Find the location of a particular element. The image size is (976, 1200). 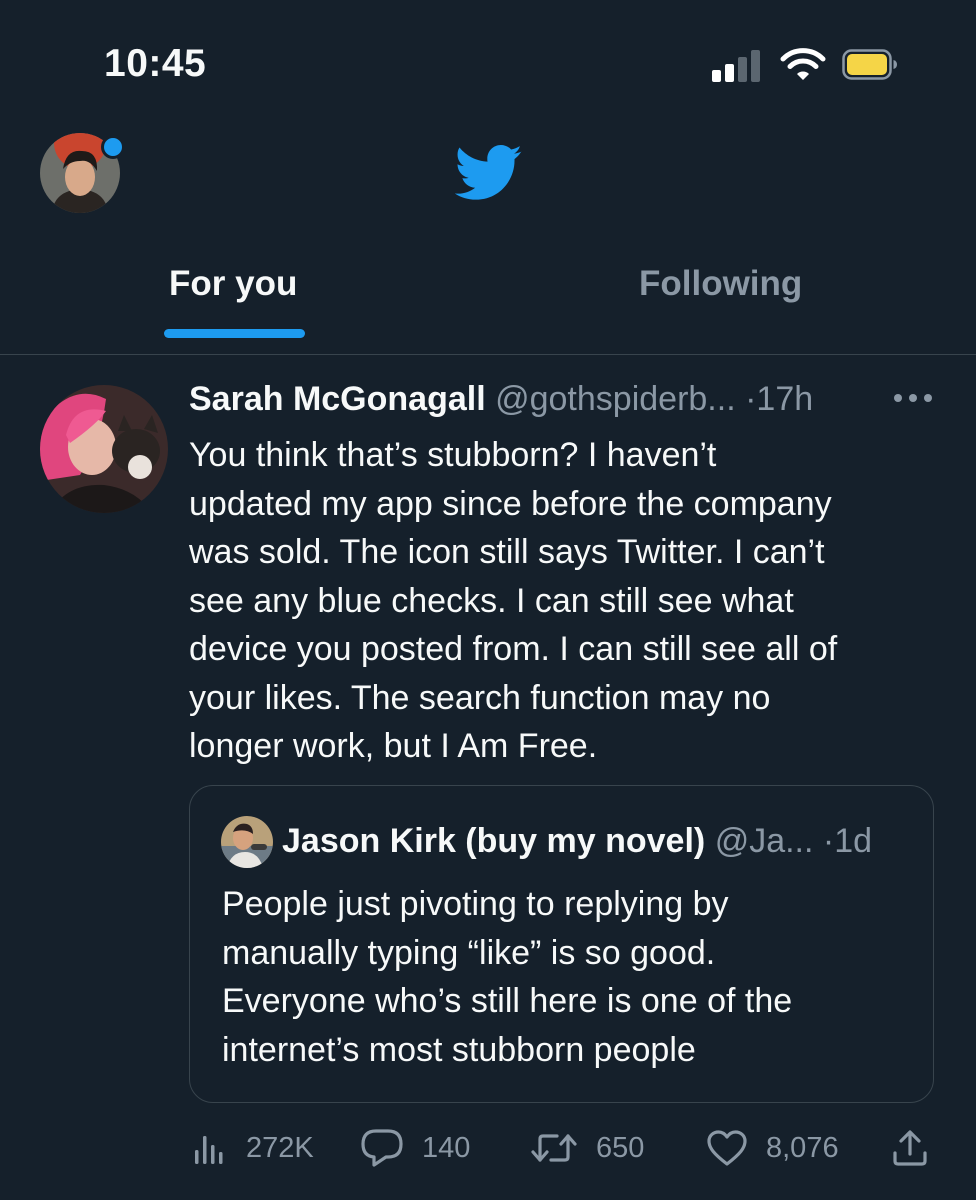

like-count: 8,076 is located at coordinates (802, 1147).